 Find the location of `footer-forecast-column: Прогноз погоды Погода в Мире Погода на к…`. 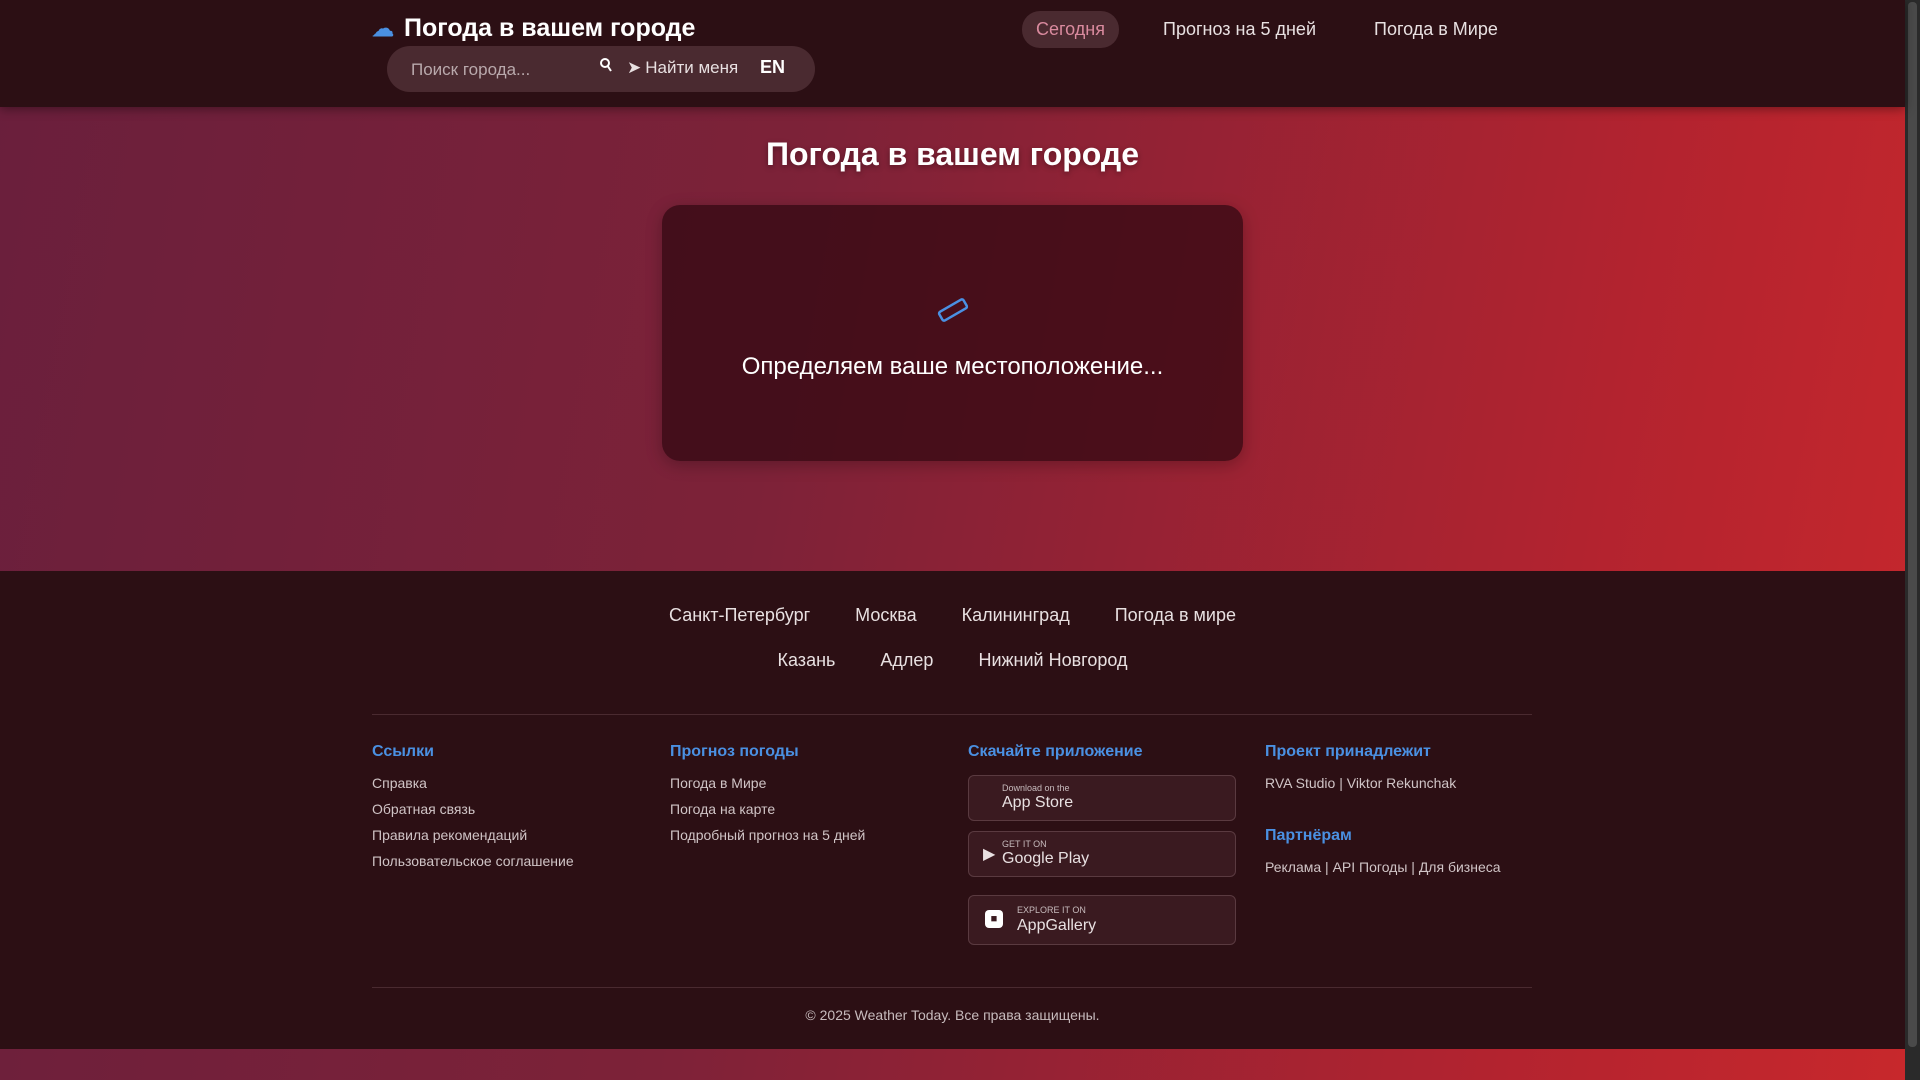

footer-forecast-column: Прогноз погоды Погода в Мире Погода на к… is located at coordinates (805, 798).